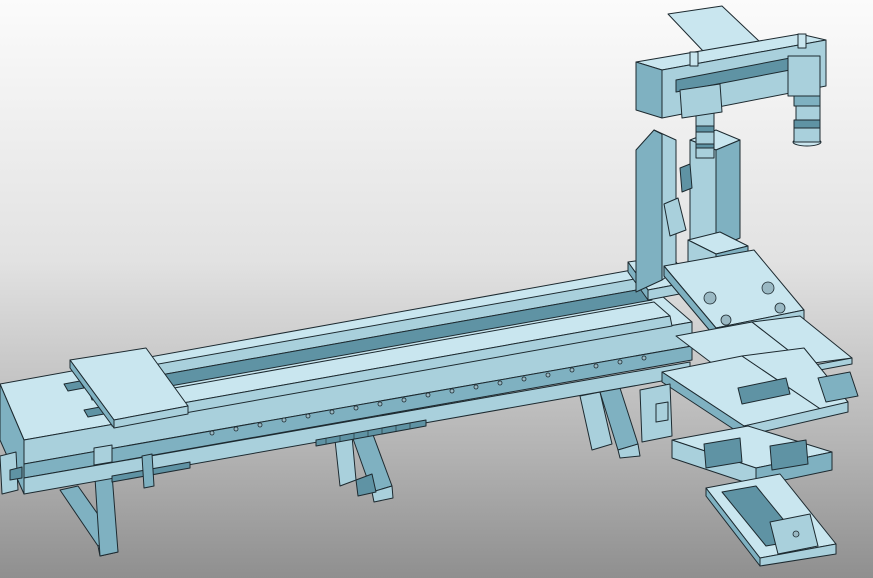  What do you see at coordinates (610, 423) in the screenshot?
I see `right-support-leg` at bounding box center [610, 423].